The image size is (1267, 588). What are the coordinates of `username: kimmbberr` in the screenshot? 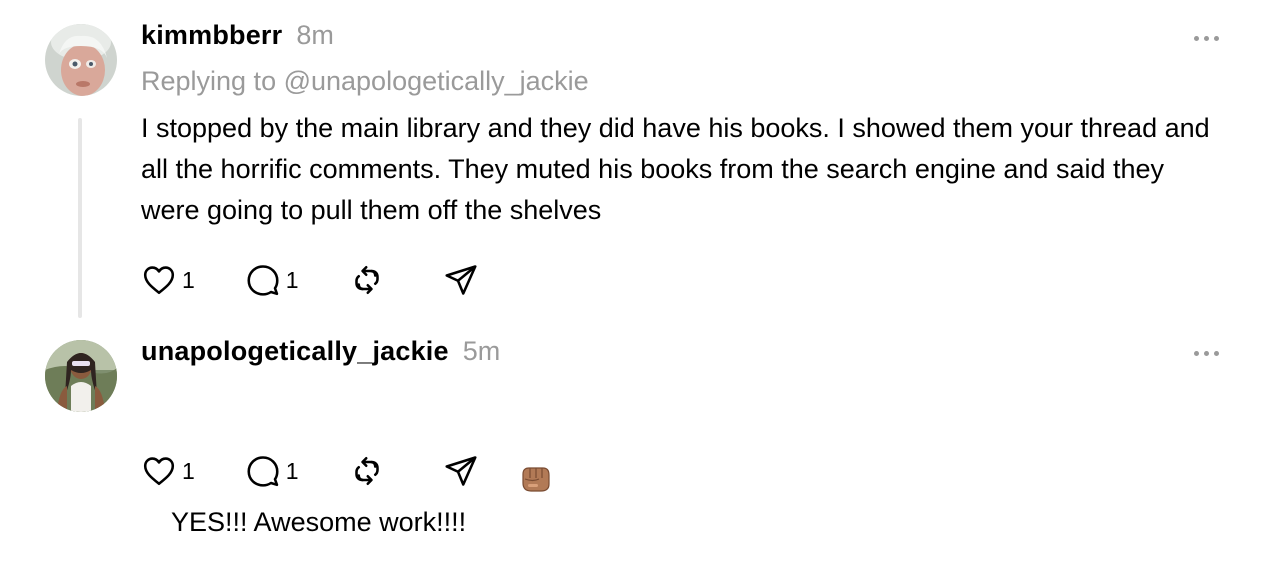 It's located at (211, 35).